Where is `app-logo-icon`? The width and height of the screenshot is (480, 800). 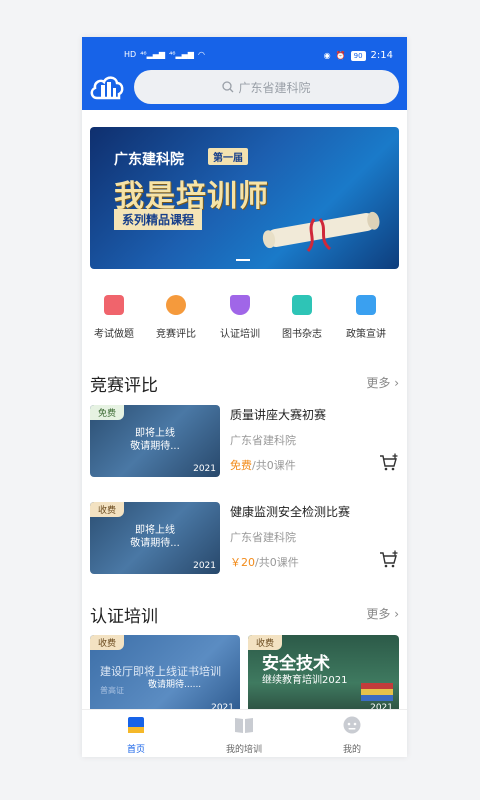 app-logo-icon is located at coordinates (107, 86).